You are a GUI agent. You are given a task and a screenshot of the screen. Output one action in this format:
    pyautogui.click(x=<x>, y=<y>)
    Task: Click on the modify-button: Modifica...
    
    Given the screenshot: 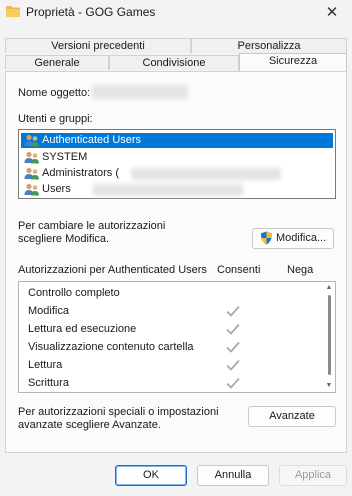 What is the action you would take?
    pyautogui.click(x=293, y=238)
    